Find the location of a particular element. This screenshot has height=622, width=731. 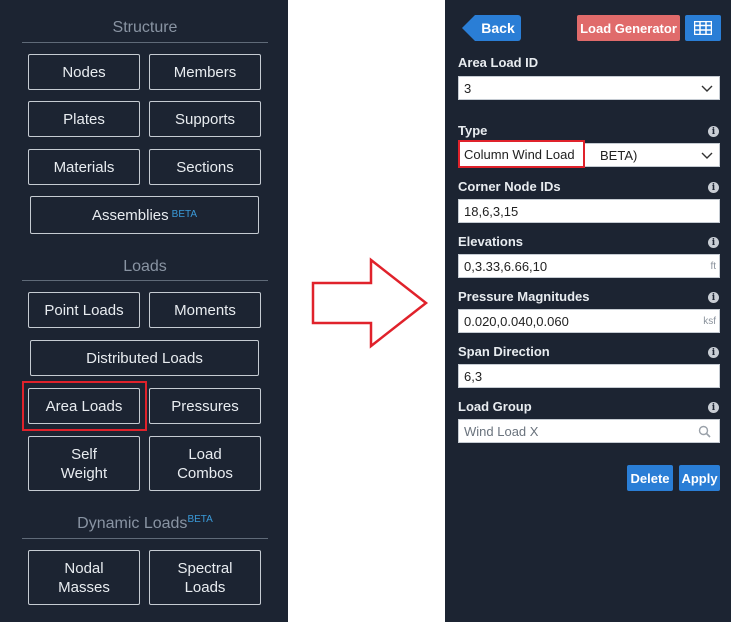

elevations-input: 0,3.33,6.66,10 ft is located at coordinates (589, 266).